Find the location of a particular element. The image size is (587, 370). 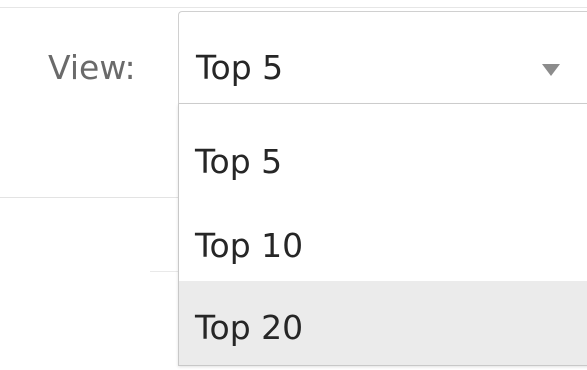

divider-middle is located at coordinates (89, 197).